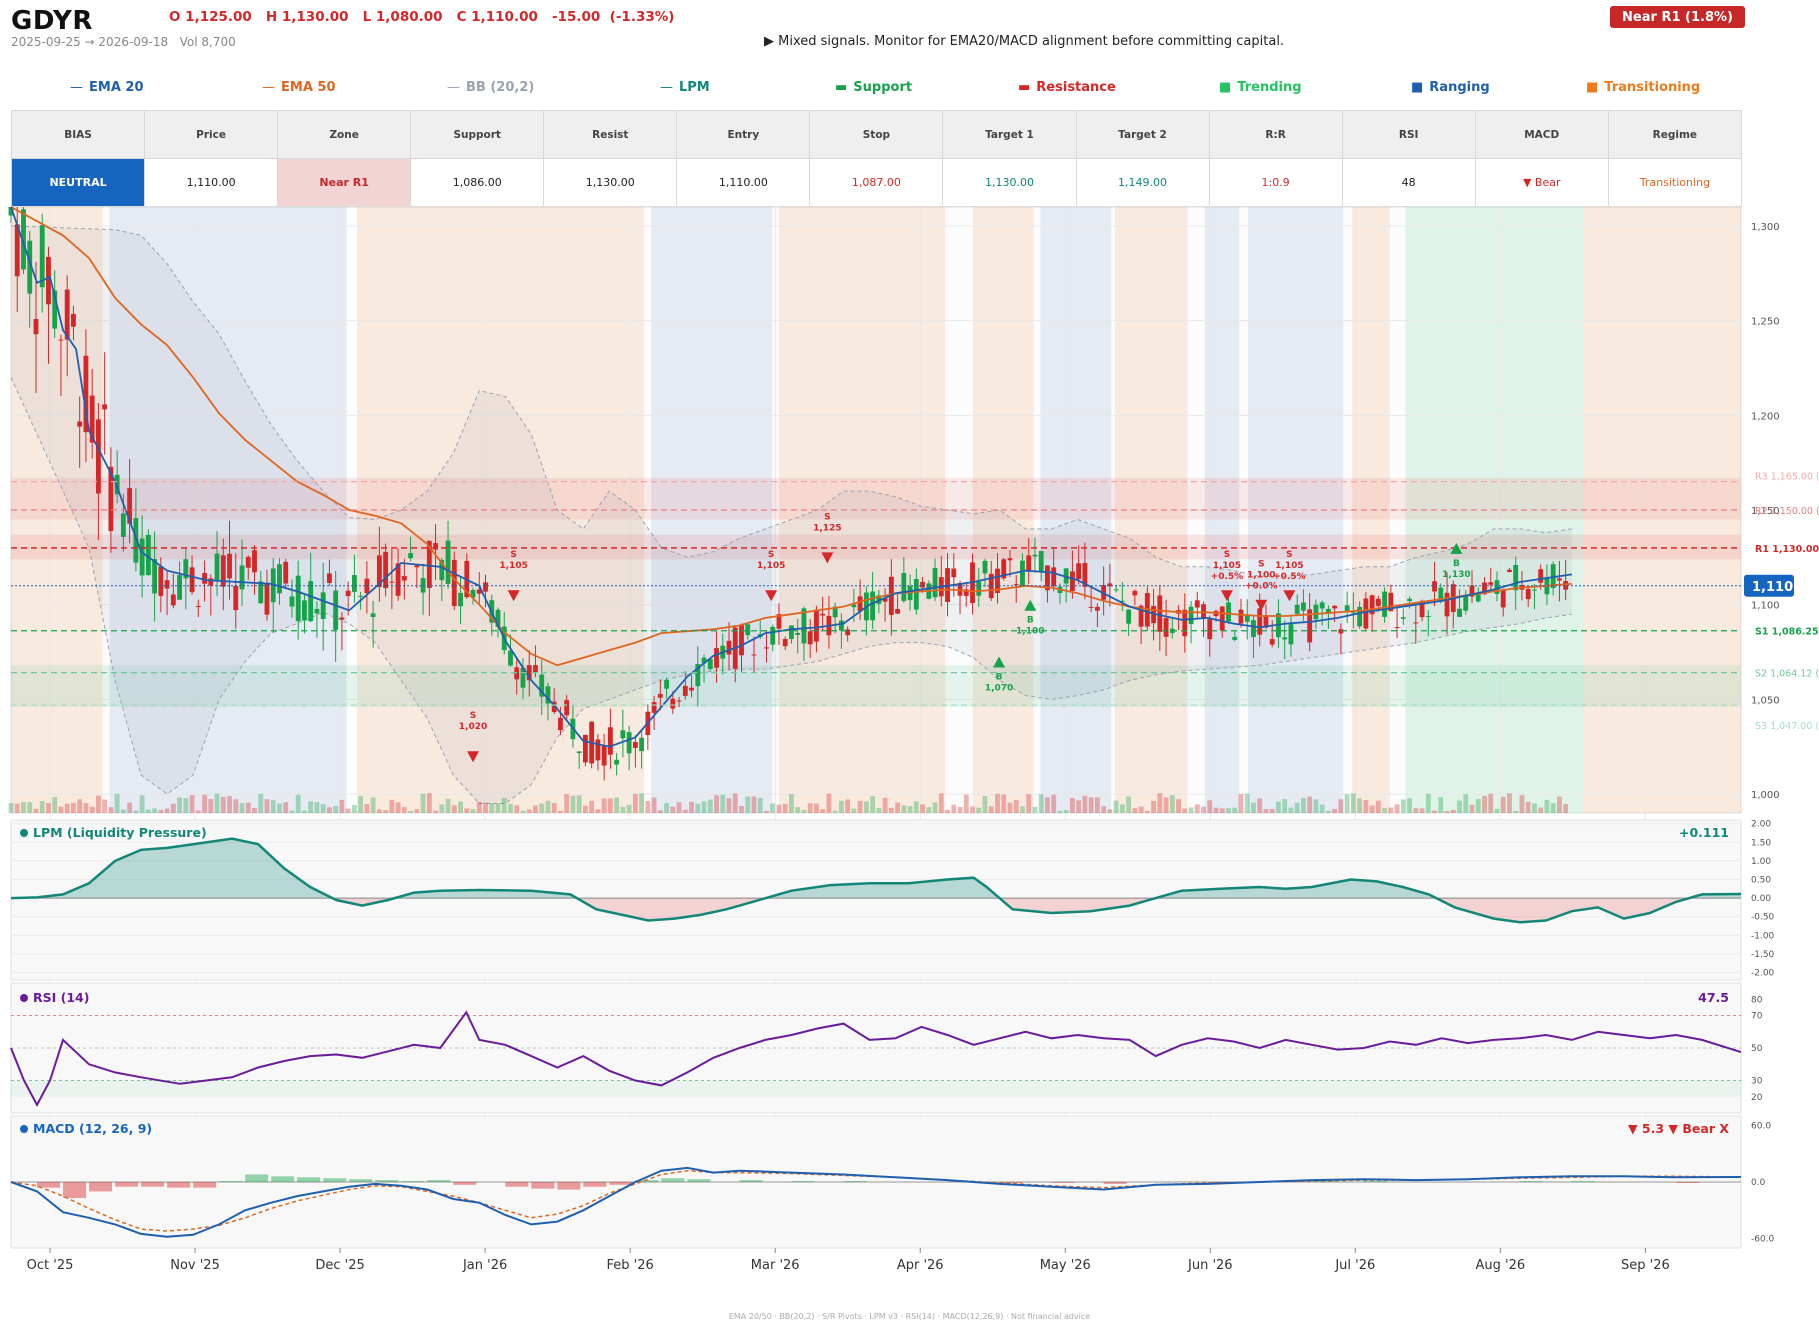  I want to click on rsi-dot-icon, so click(24, 998).